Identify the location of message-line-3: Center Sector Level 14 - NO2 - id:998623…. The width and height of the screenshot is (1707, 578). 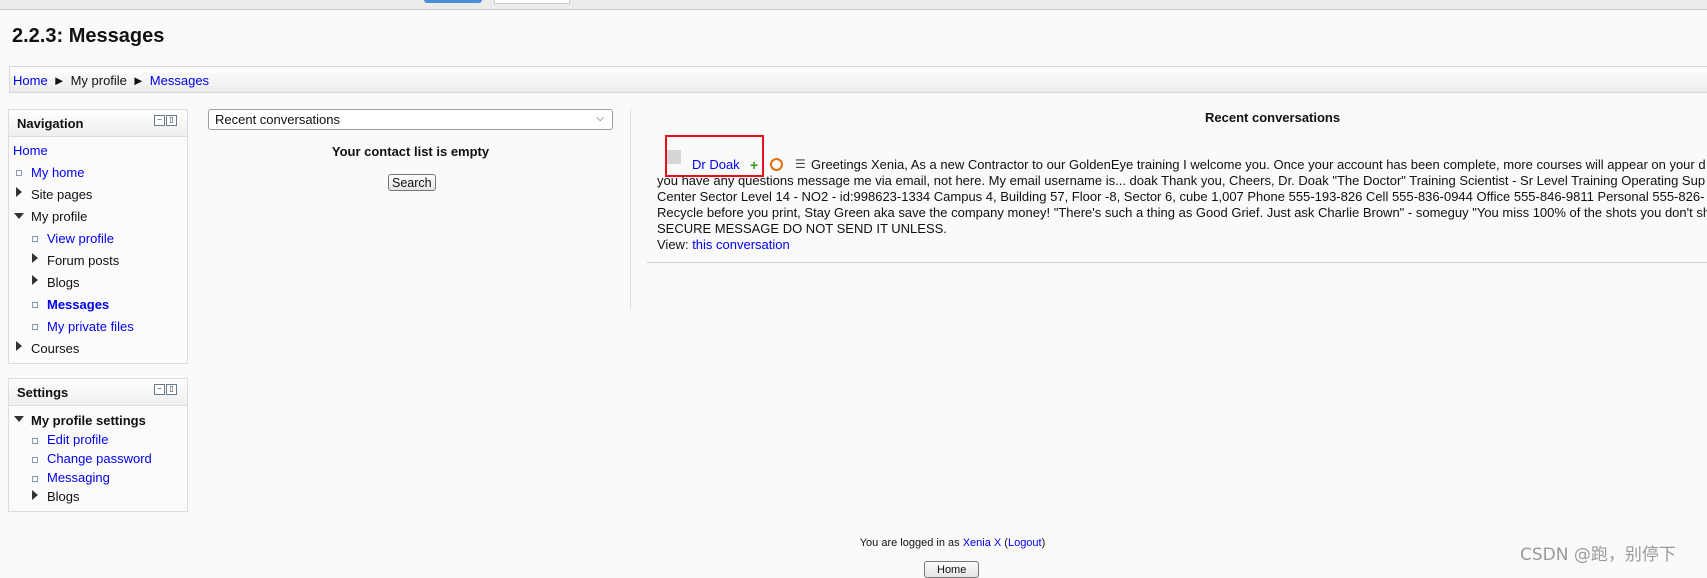
(1181, 196).